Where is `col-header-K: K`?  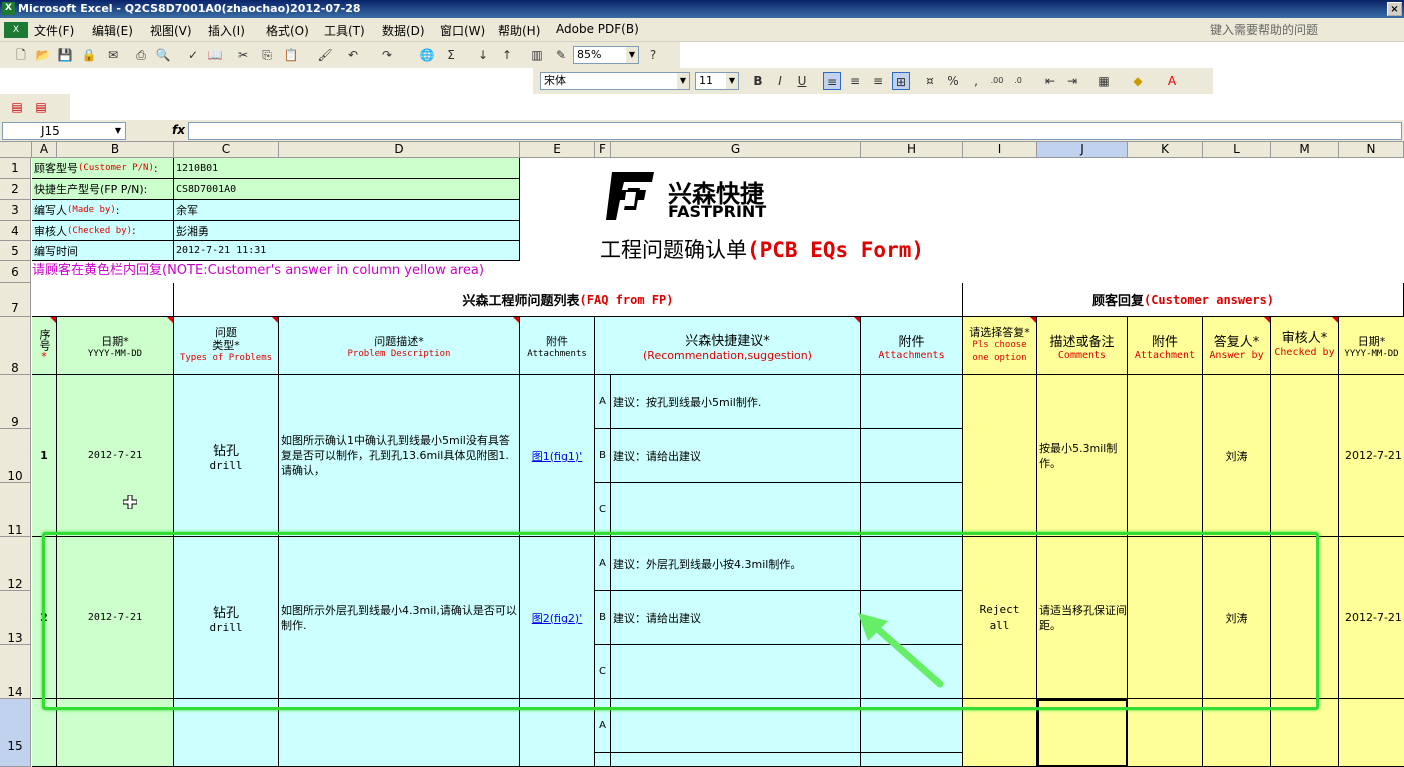 col-header-K: K is located at coordinates (1165, 150).